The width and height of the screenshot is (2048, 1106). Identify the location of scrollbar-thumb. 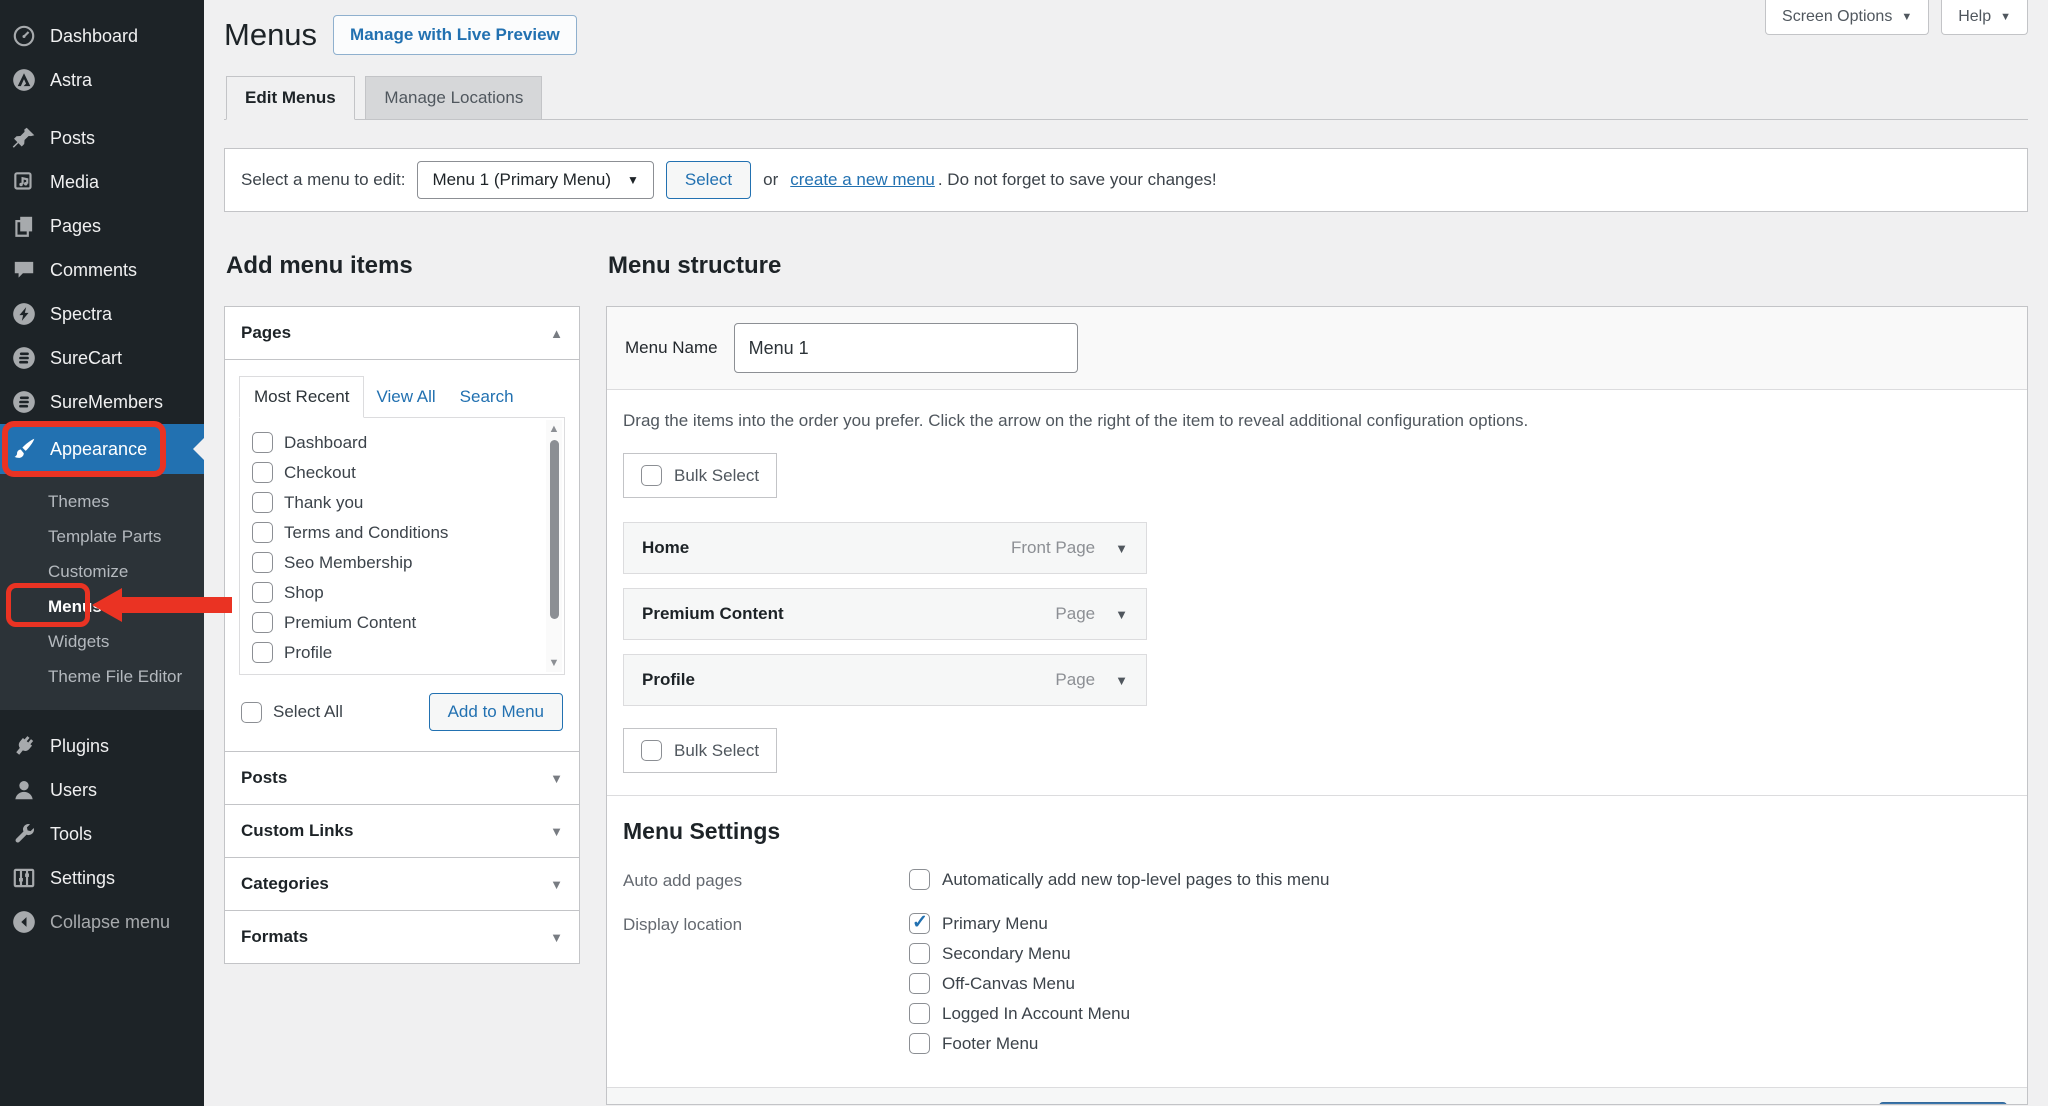
(554, 529).